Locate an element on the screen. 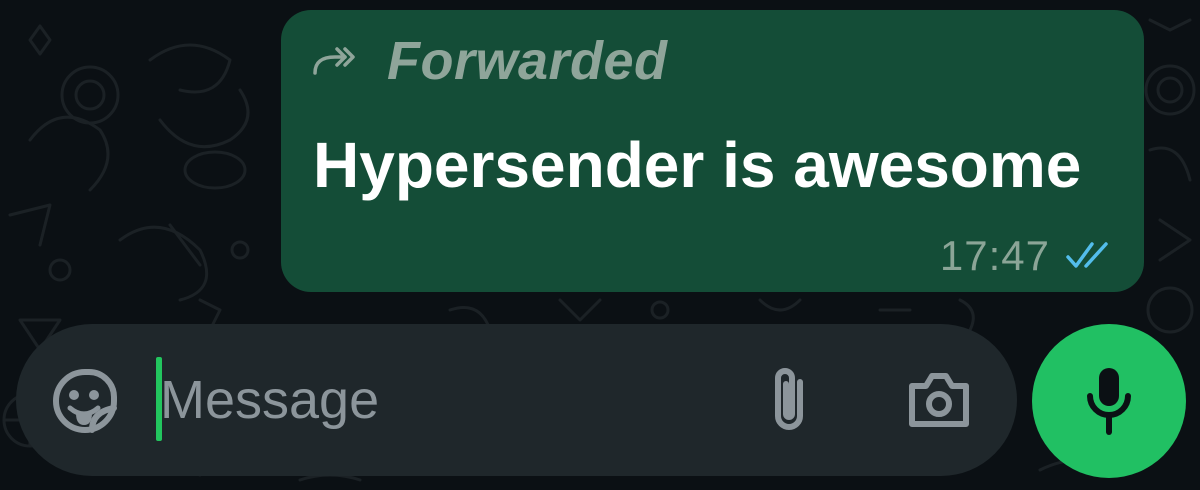 The height and width of the screenshot is (490, 1200). sticker-icon is located at coordinates (85, 401).